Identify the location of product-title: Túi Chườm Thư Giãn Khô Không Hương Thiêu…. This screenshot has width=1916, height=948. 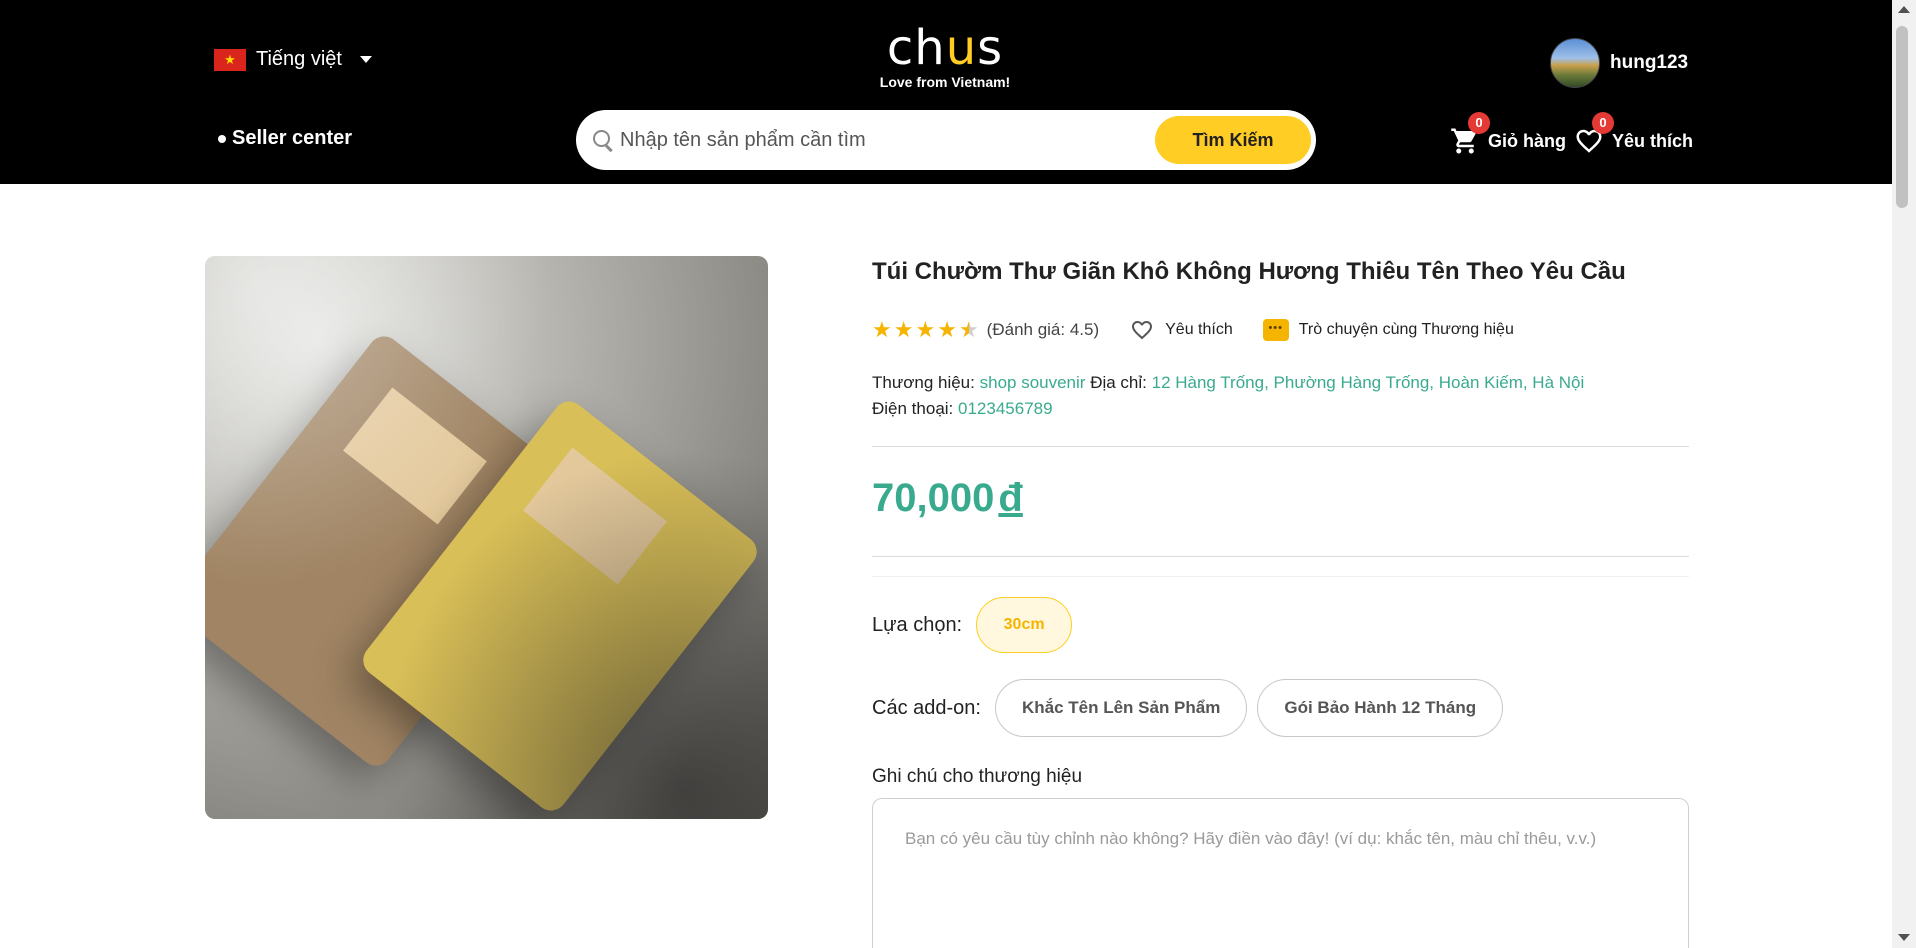
(1249, 271).